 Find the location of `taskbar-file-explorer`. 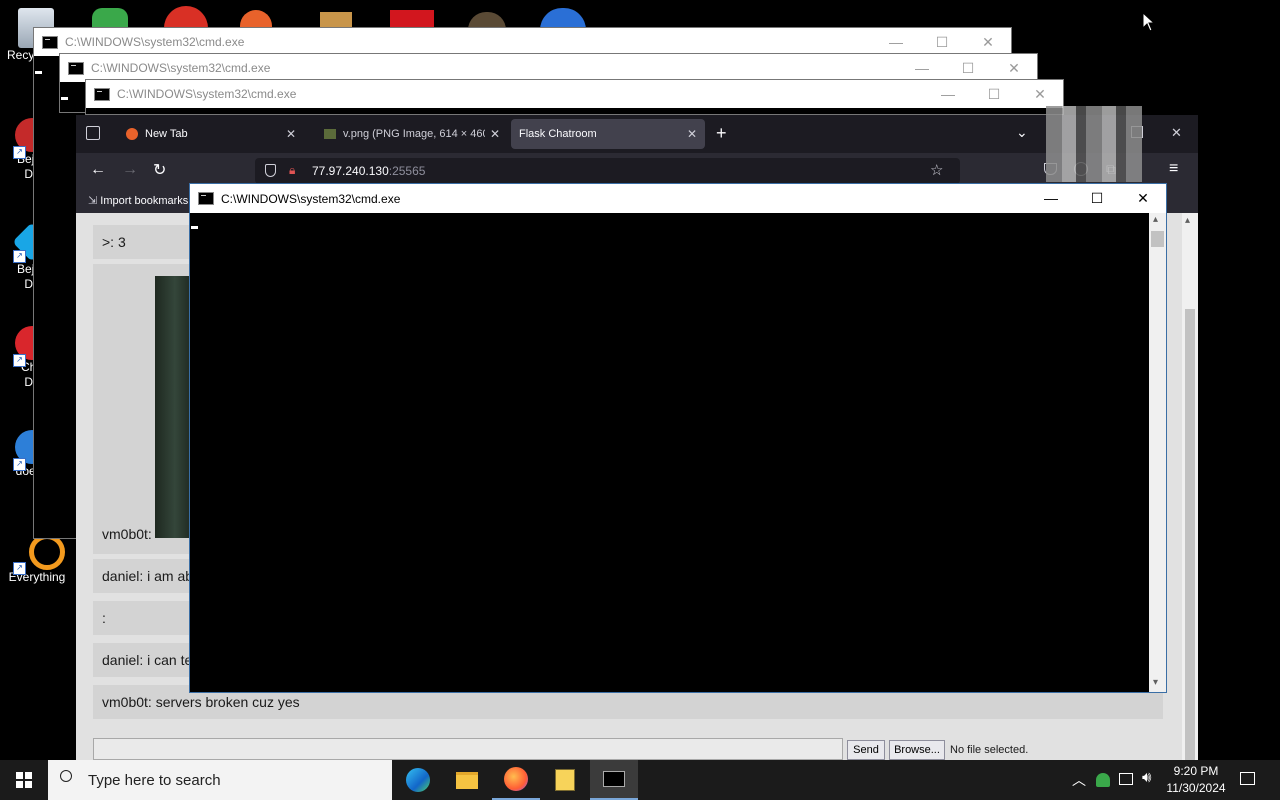

taskbar-file-explorer is located at coordinates (467, 780).